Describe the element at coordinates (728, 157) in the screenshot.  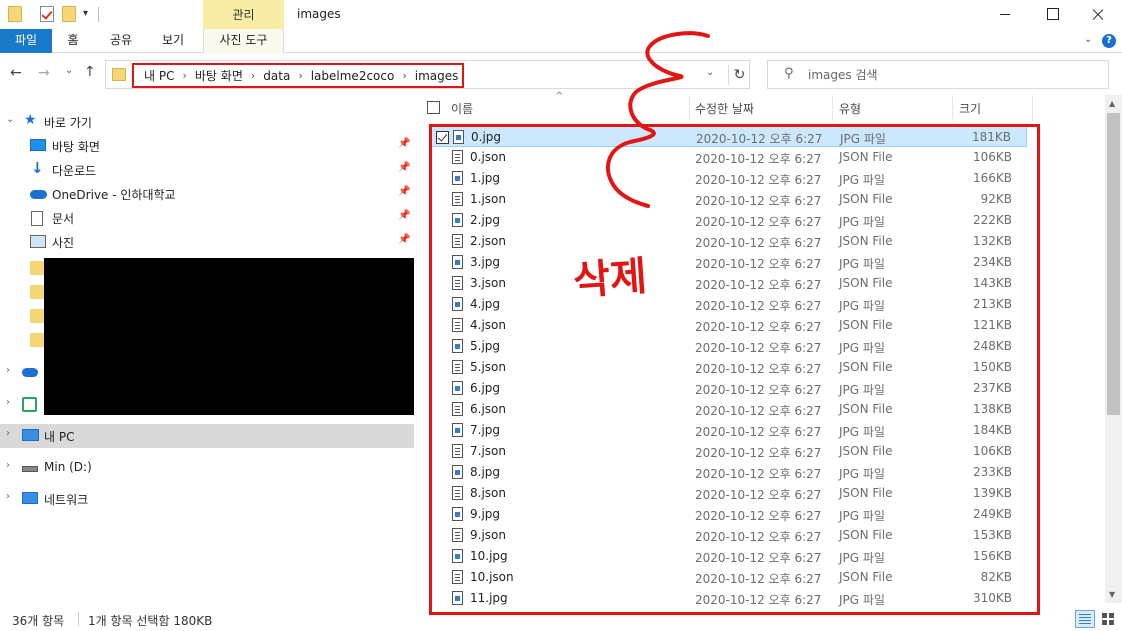
I see `table-row: 0.json 2020-10-12 오후 6:27 JSON File 106KB` at that location.